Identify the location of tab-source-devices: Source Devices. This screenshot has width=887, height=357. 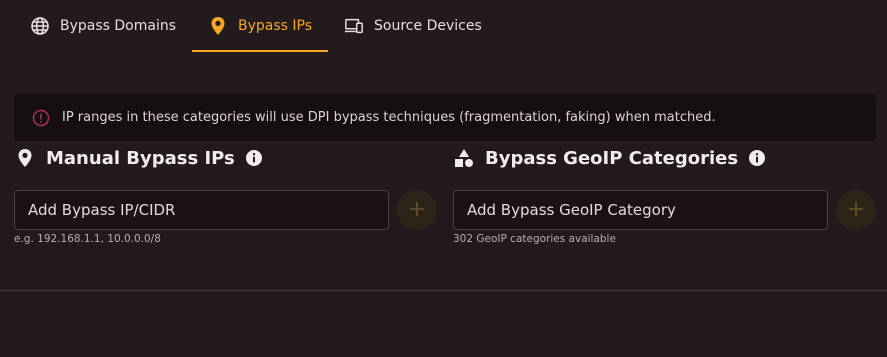
(413, 26).